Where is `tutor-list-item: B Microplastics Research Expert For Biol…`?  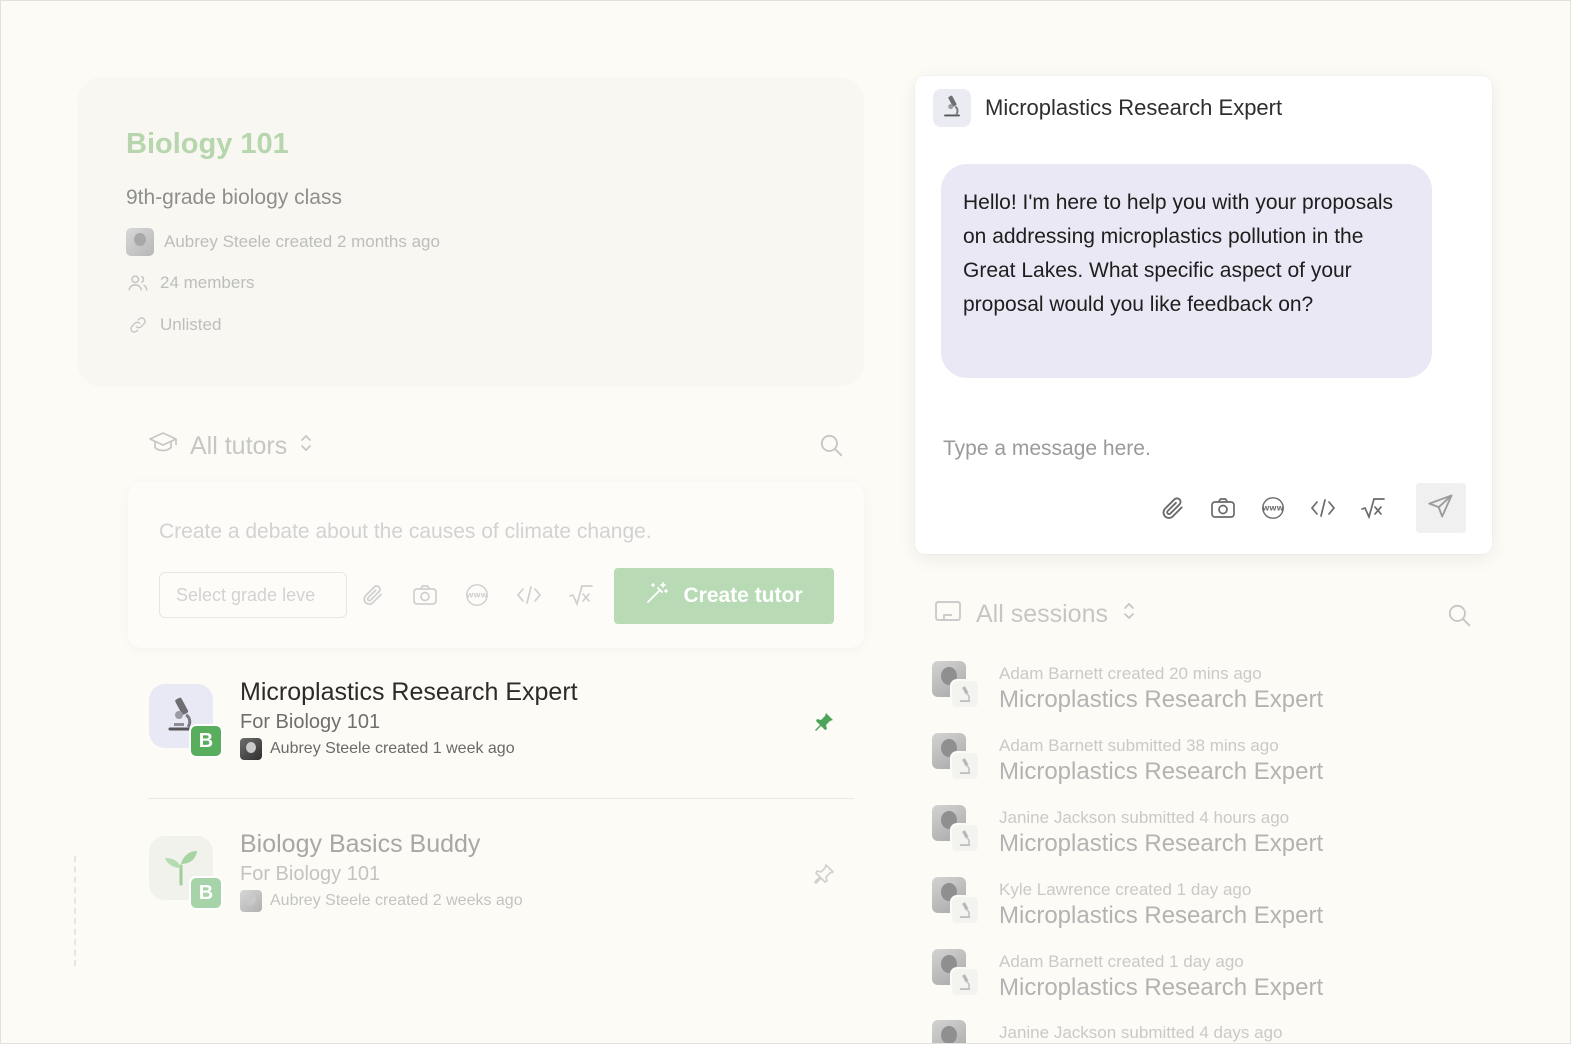
tutor-list-item: B Microplastics Research Expert For Biol… is located at coordinates (501, 733).